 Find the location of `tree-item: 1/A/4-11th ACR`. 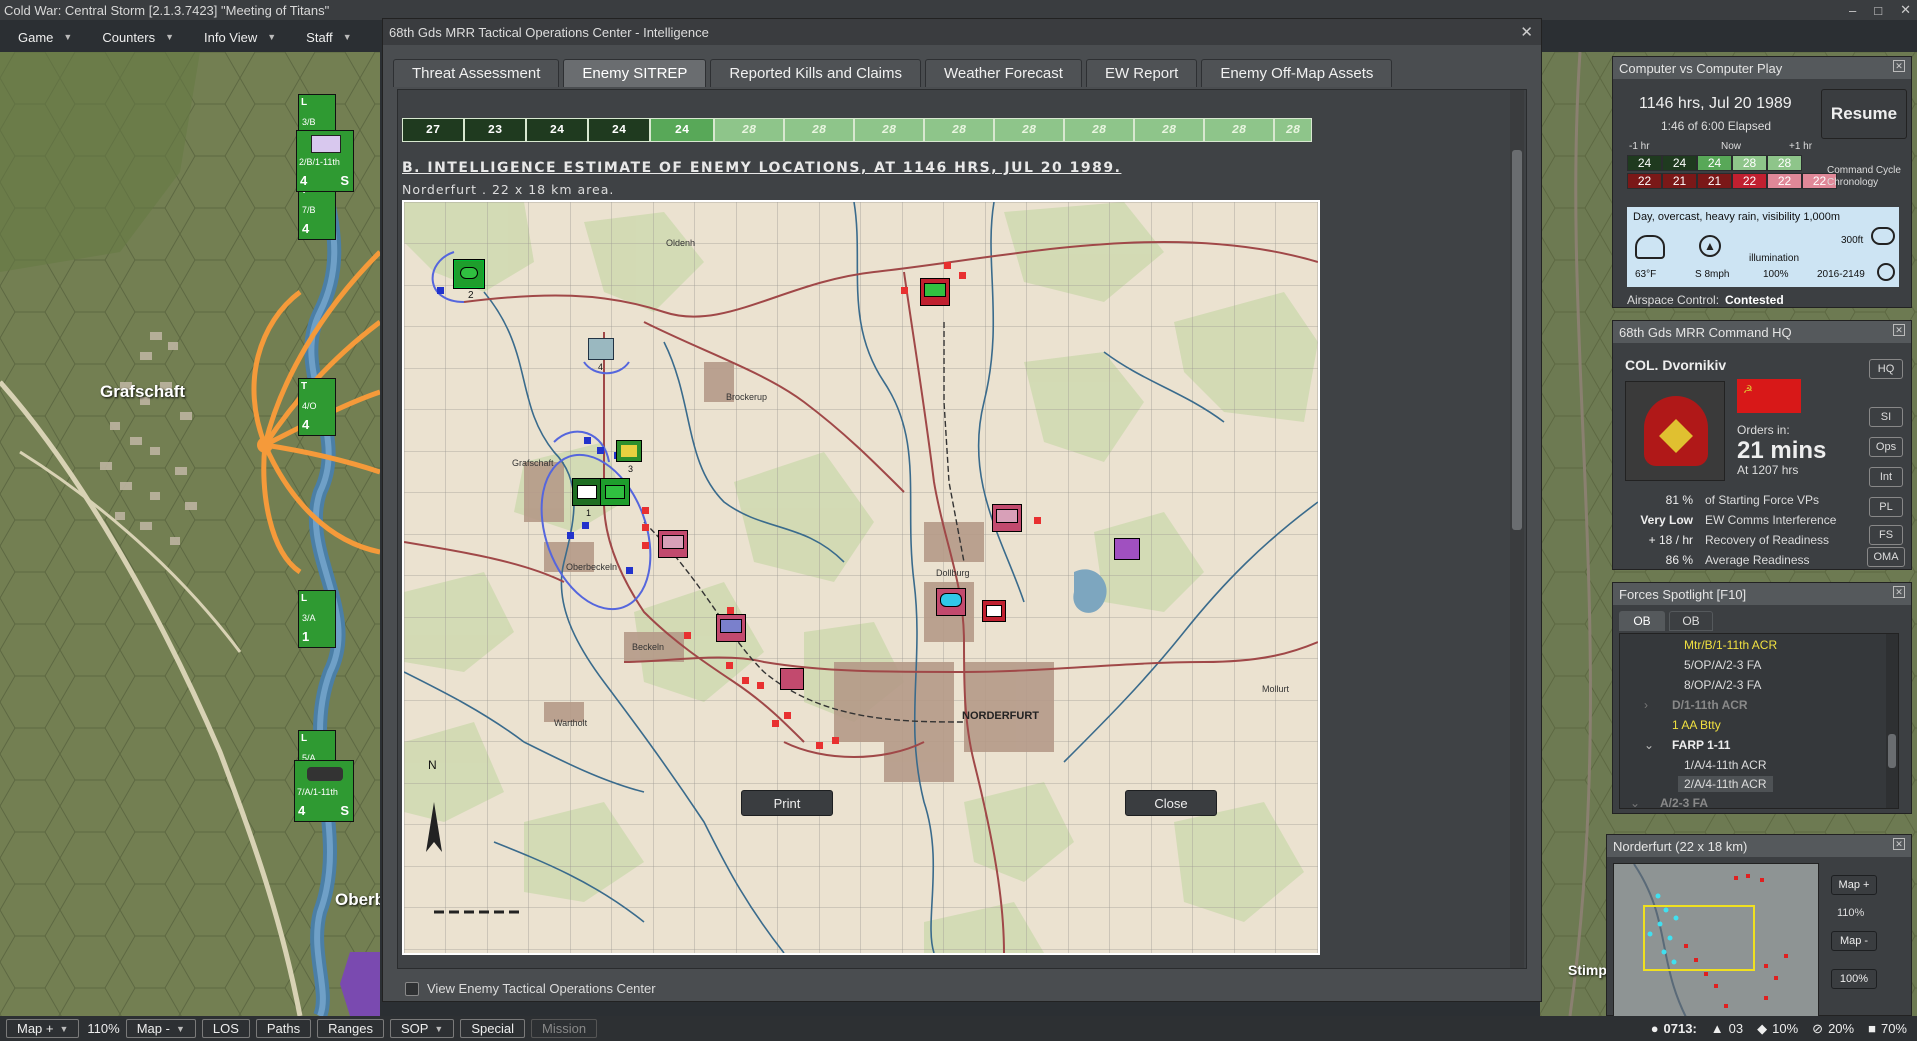

tree-item: 1/A/4-11th ACR is located at coordinates (1725, 765).